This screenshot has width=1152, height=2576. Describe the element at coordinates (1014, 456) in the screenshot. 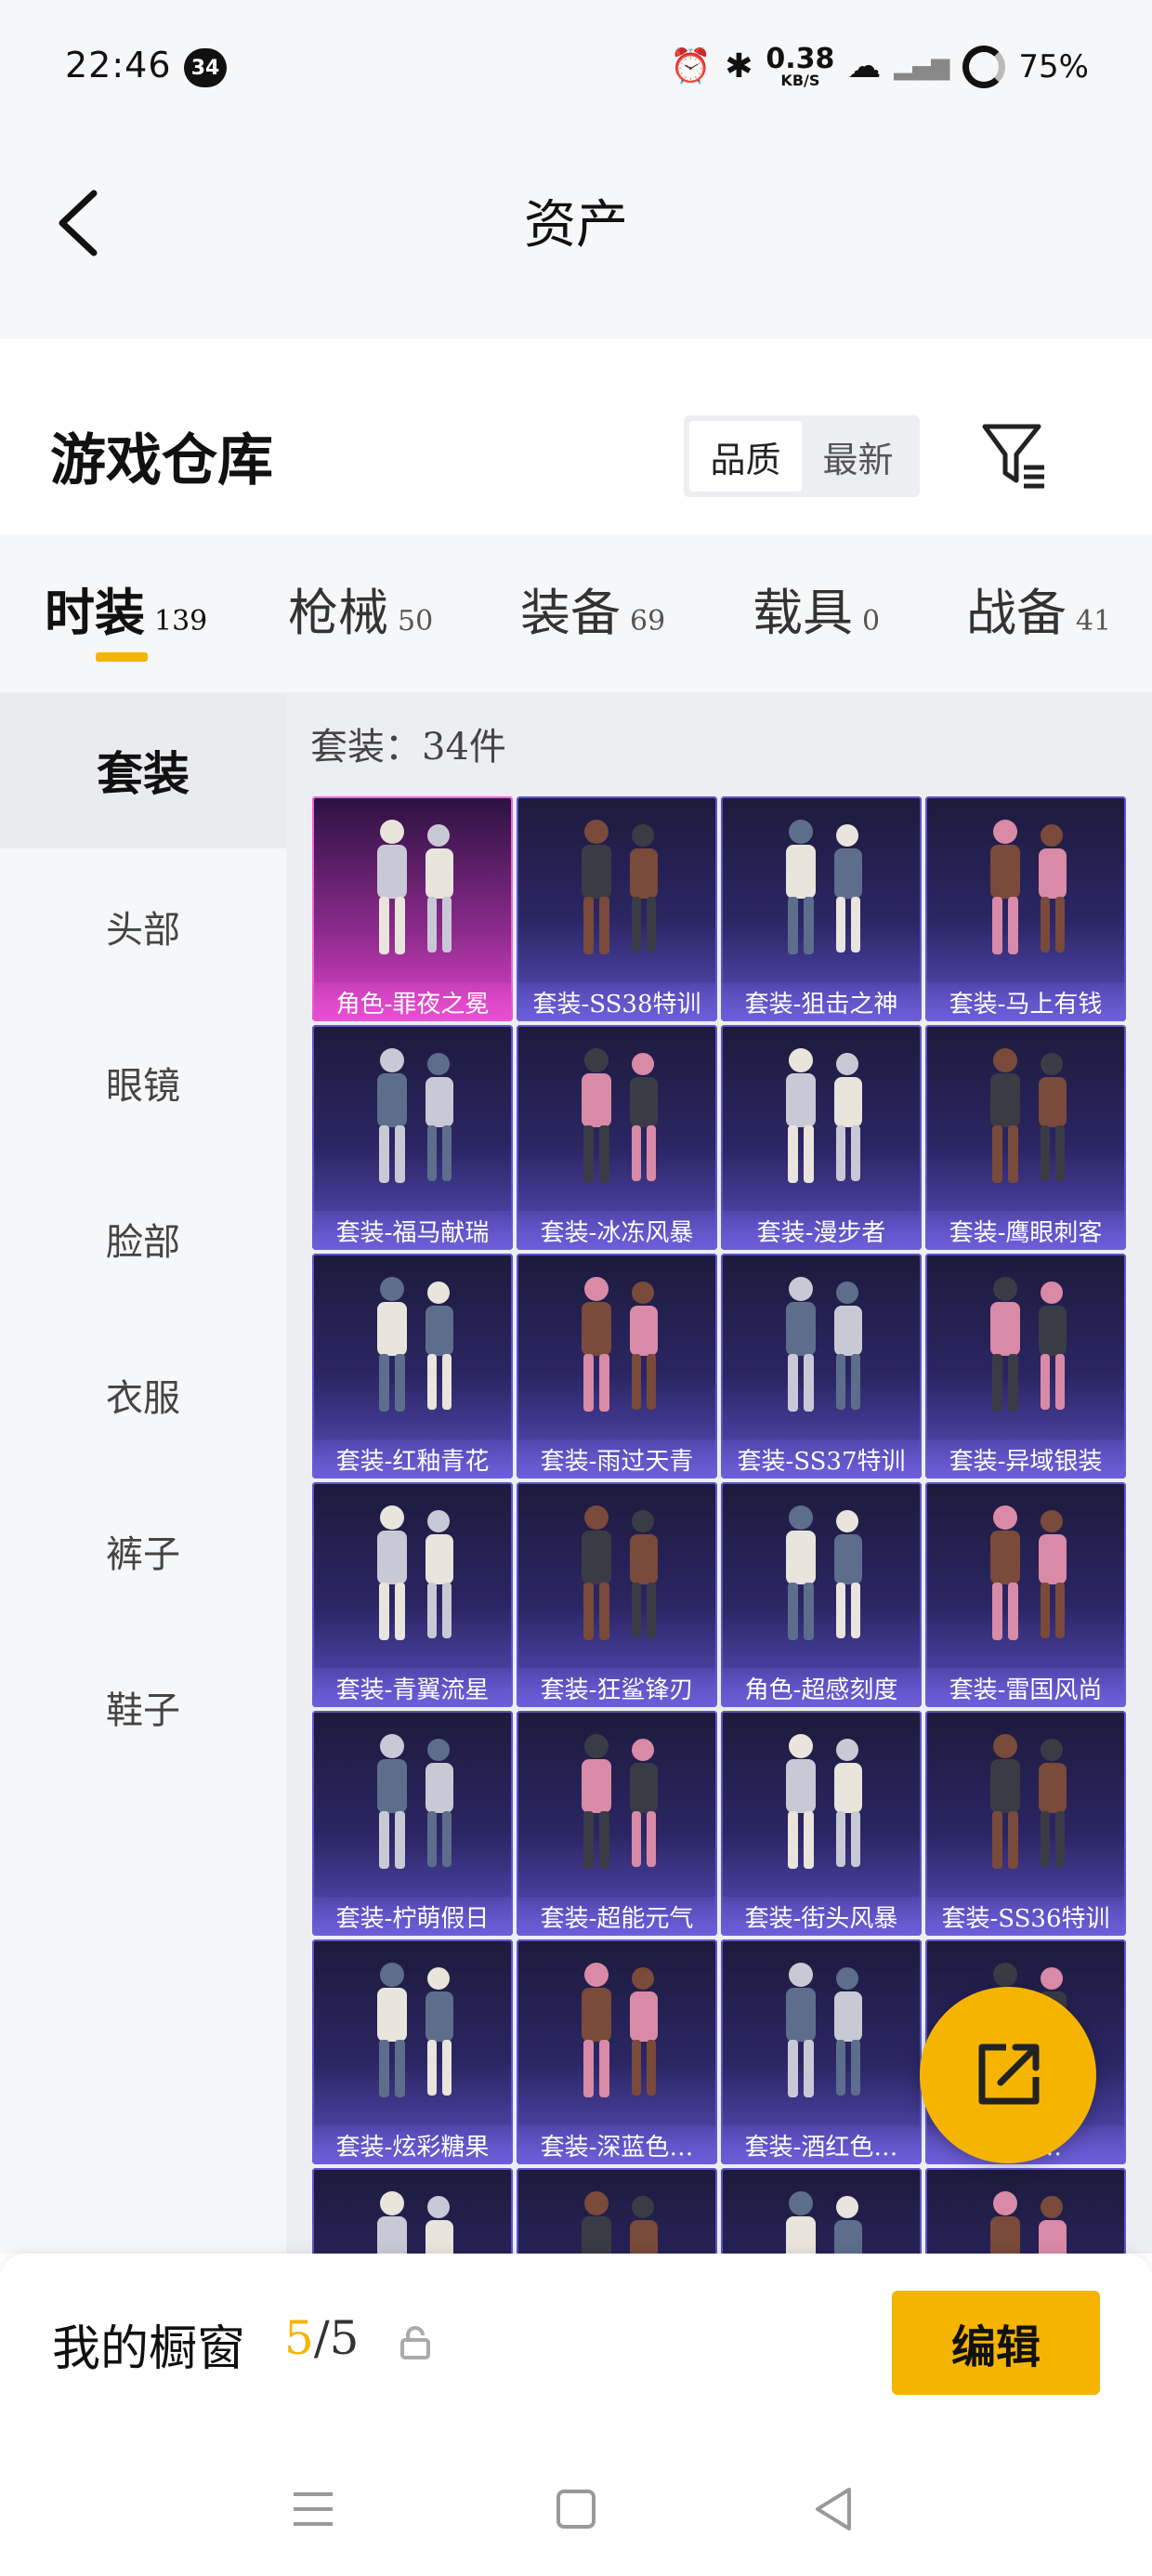

I see `filter-button` at that location.